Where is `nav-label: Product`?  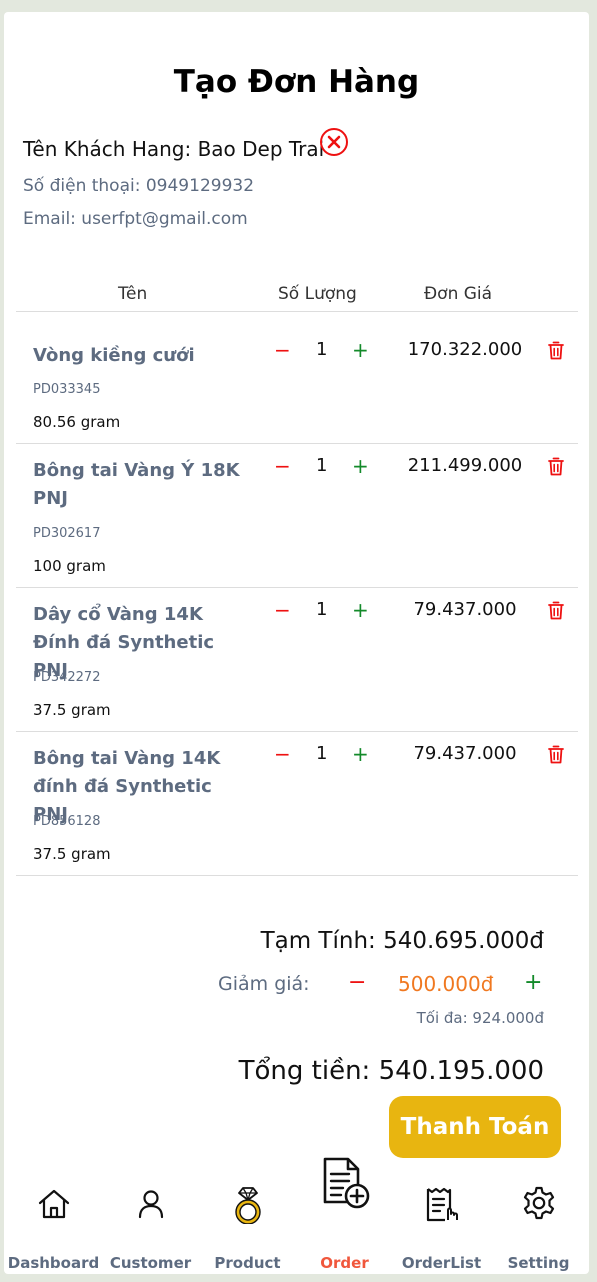
nav-label: Product is located at coordinates (247, 1263).